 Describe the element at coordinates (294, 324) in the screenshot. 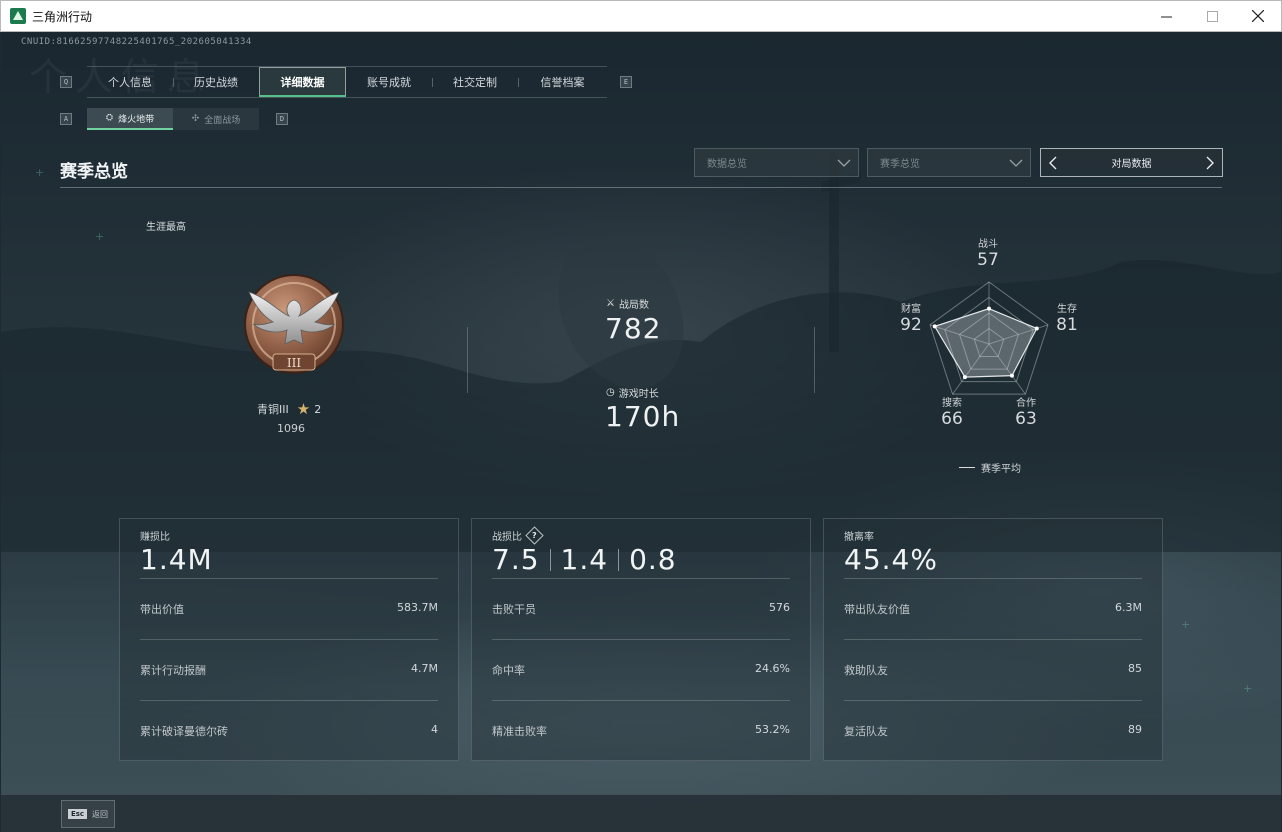

I see `rank-medal-icon: III` at that location.